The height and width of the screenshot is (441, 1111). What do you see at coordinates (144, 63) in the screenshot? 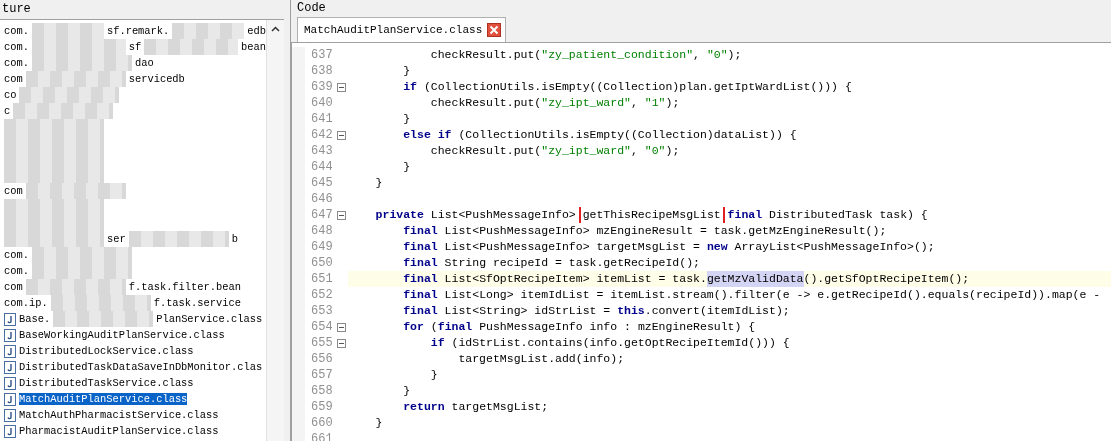
I see `tree-label: dao` at bounding box center [144, 63].